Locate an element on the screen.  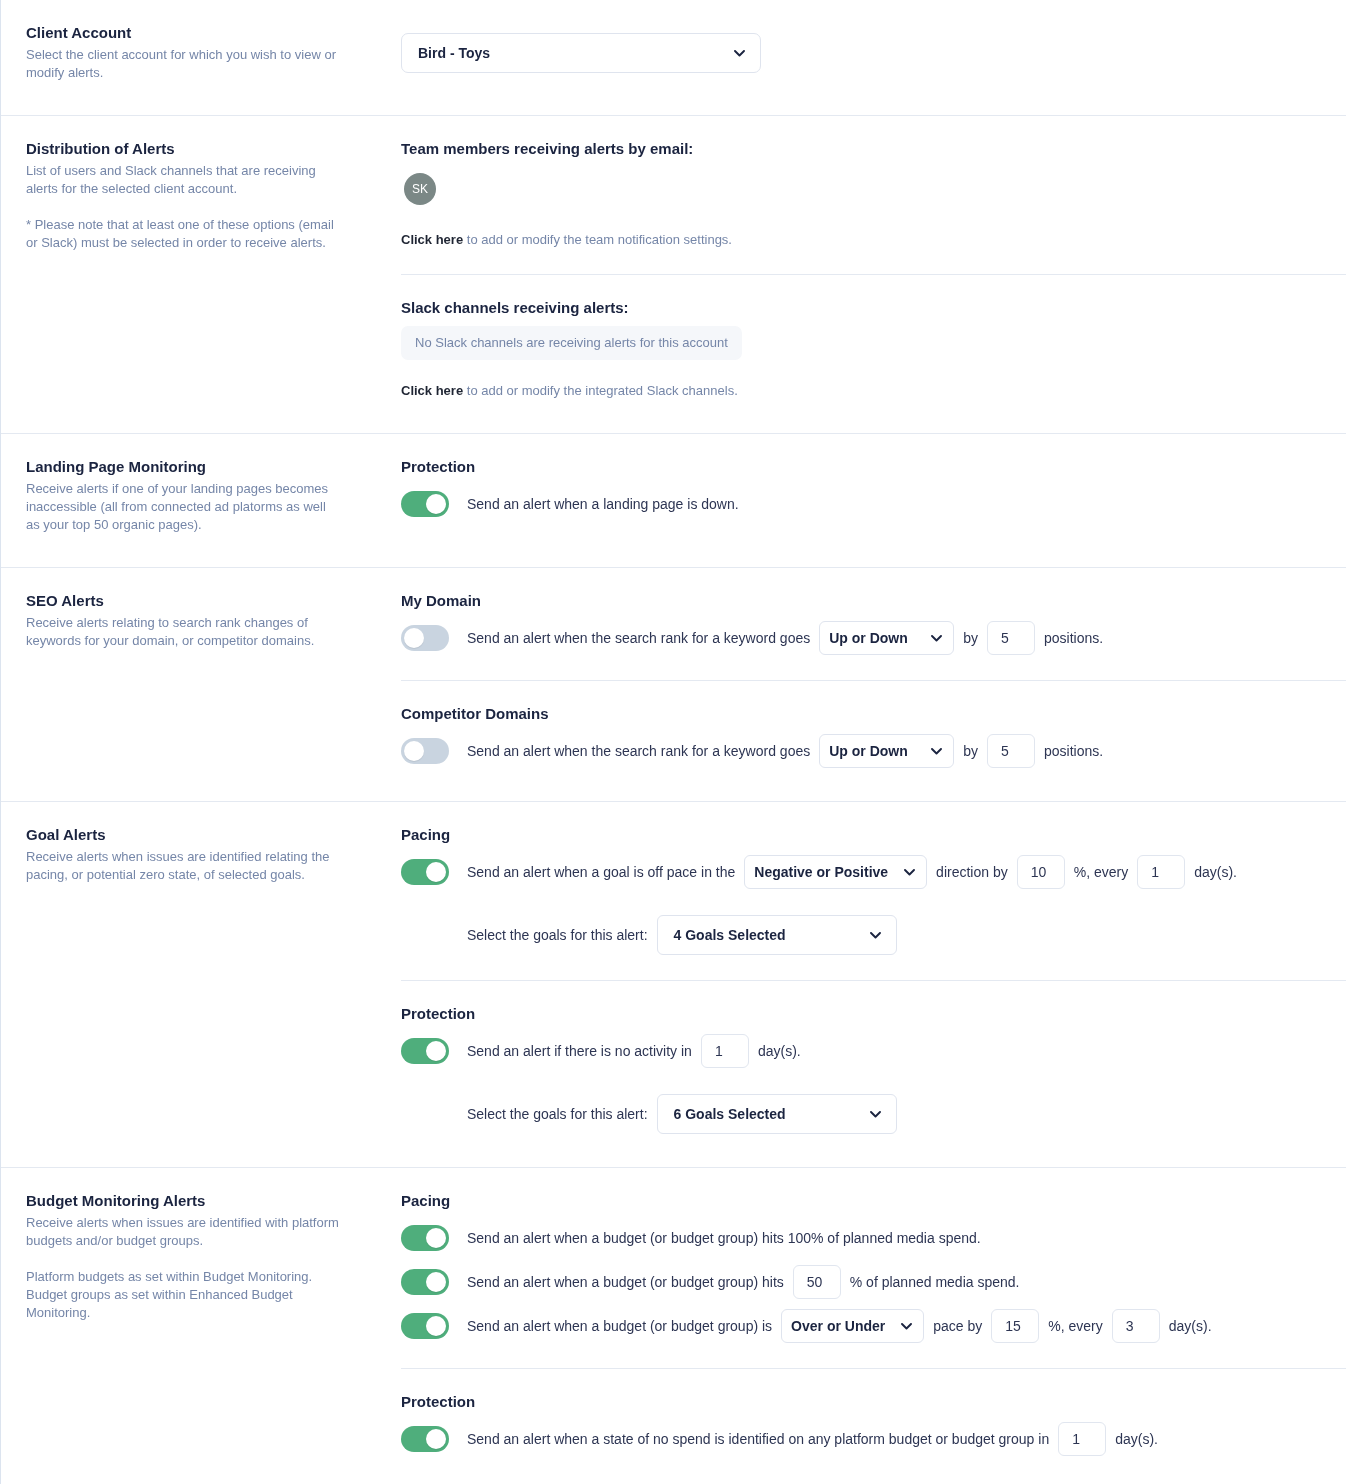
section-title: Client Account is located at coordinates (79, 33).